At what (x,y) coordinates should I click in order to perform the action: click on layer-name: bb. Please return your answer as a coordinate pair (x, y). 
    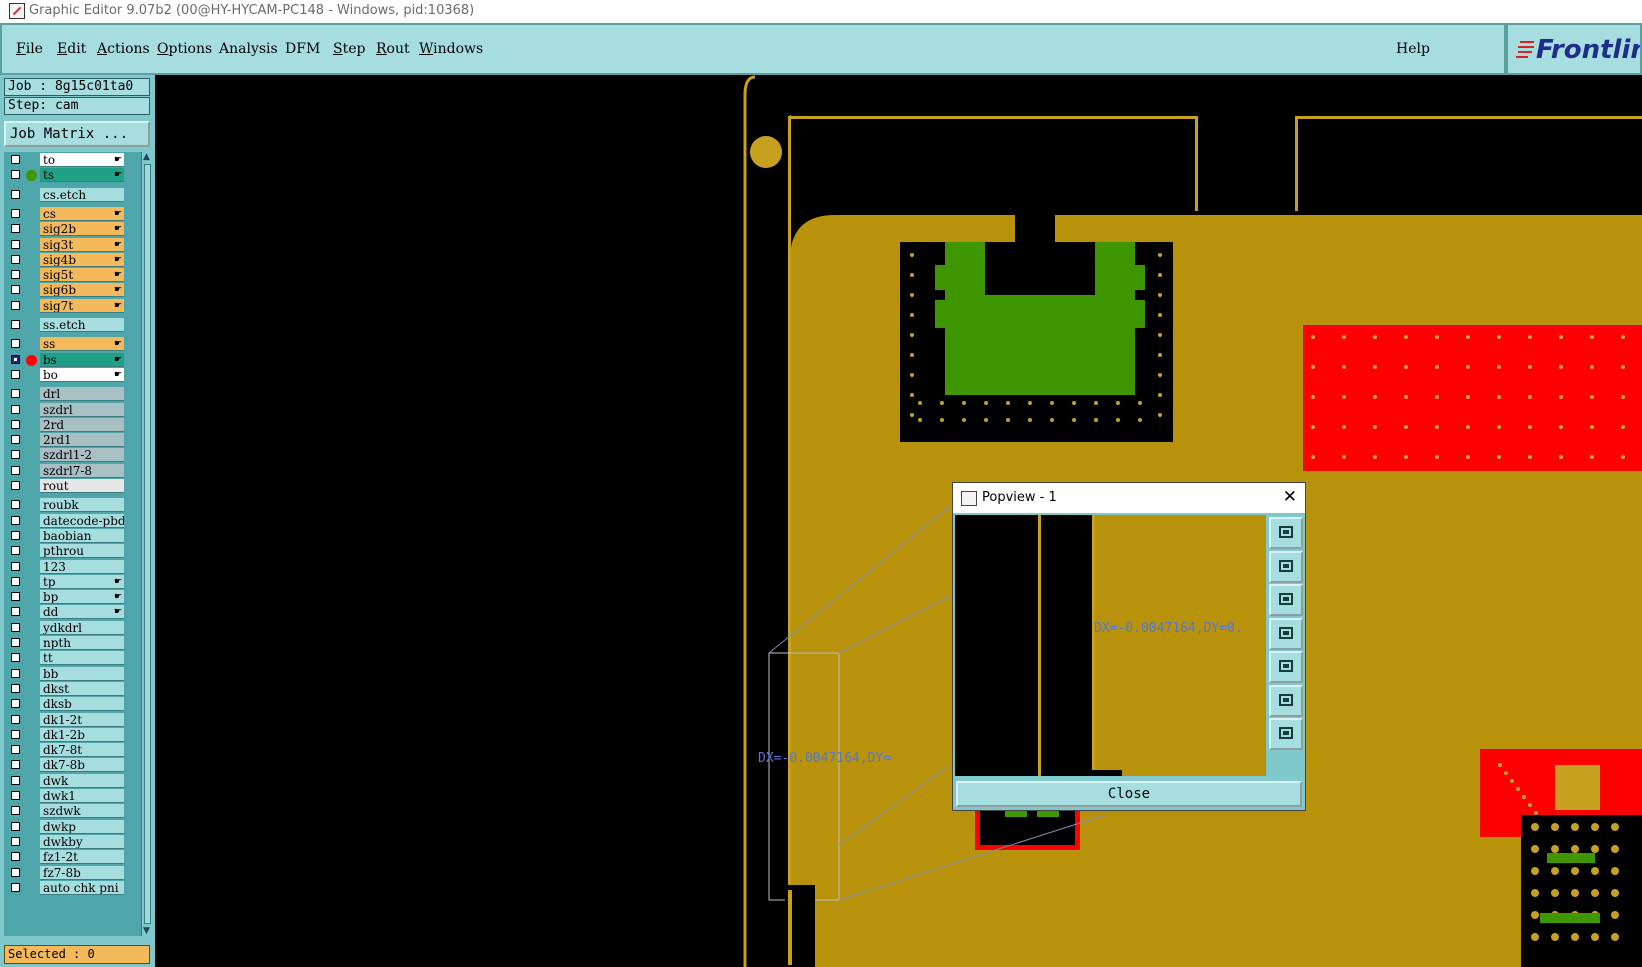
    Looking at the image, I should click on (82, 673).